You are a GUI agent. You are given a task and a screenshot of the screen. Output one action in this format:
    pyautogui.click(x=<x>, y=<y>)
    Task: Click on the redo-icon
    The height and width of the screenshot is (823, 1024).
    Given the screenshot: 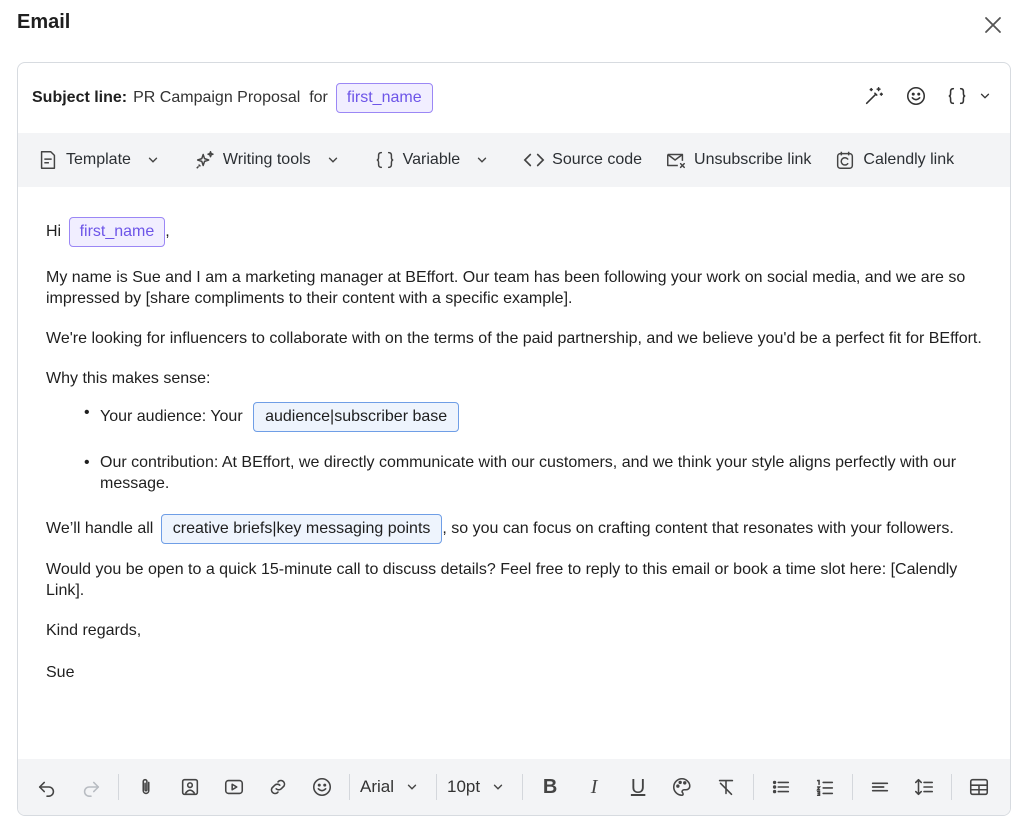 What is the action you would take?
    pyautogui.click(x=91, y=789)
    